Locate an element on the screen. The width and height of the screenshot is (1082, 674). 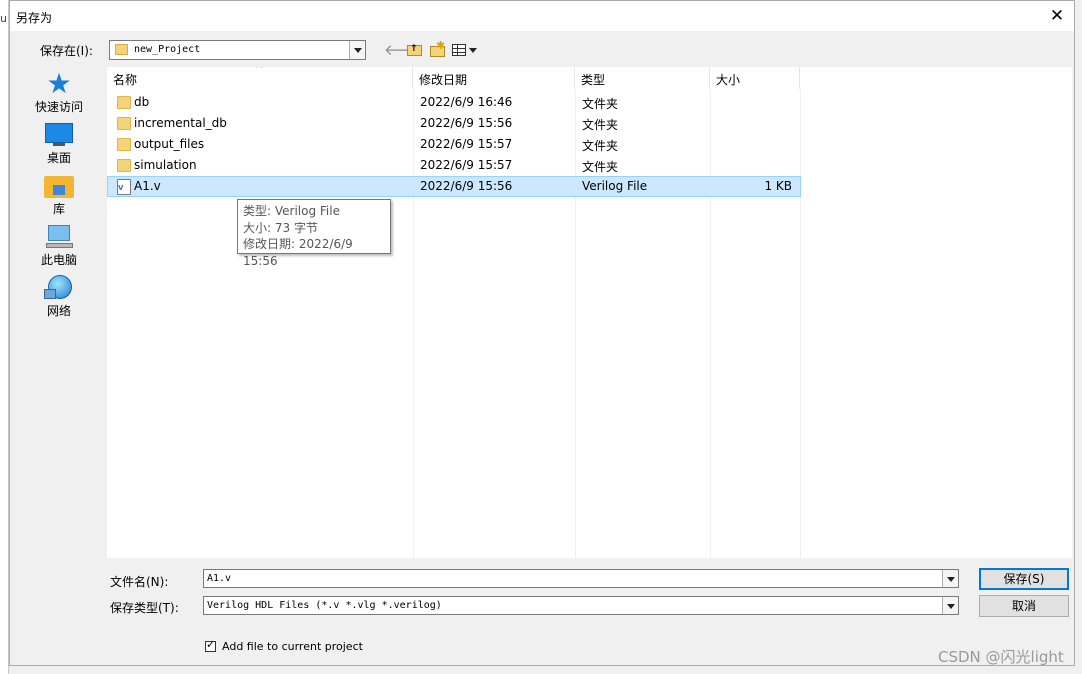
tooltip-type: 类型: Verilog File is located at coordinates (291, 211).